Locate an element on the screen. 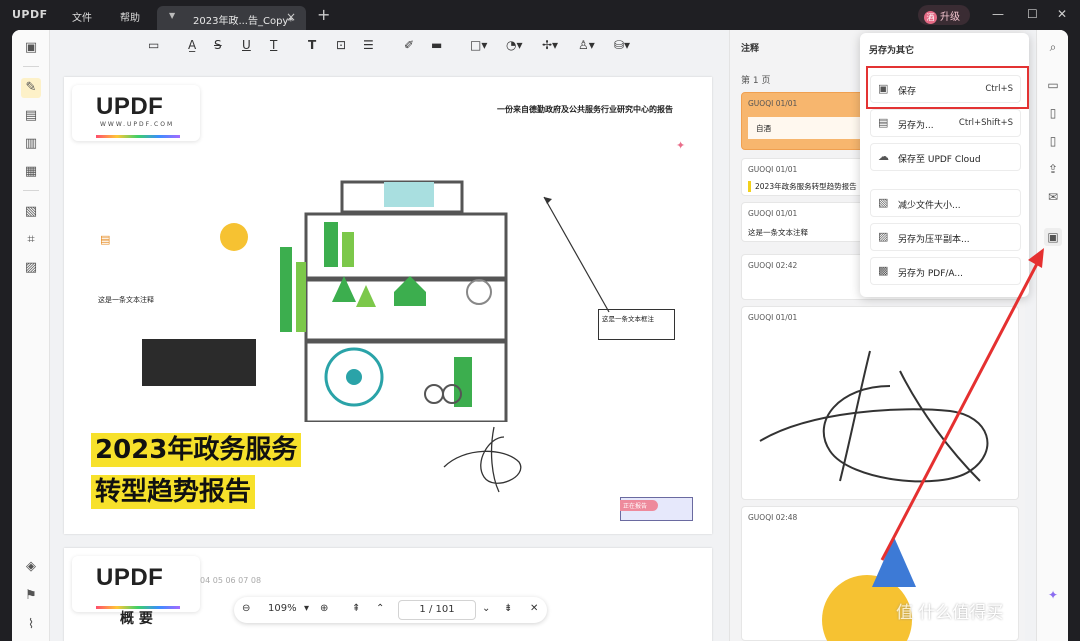 This screenshot has width=1080, height=641. pin-icon: ✢▾ is located at coordinates (550, 45).